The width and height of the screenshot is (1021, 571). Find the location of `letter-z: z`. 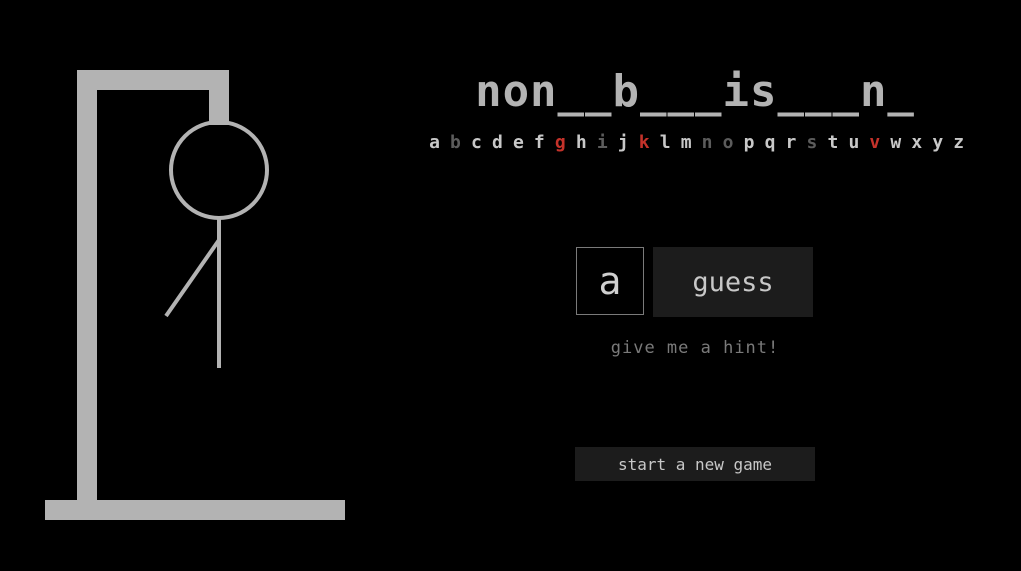

letter-z: z is located at coordinates (958, 142).